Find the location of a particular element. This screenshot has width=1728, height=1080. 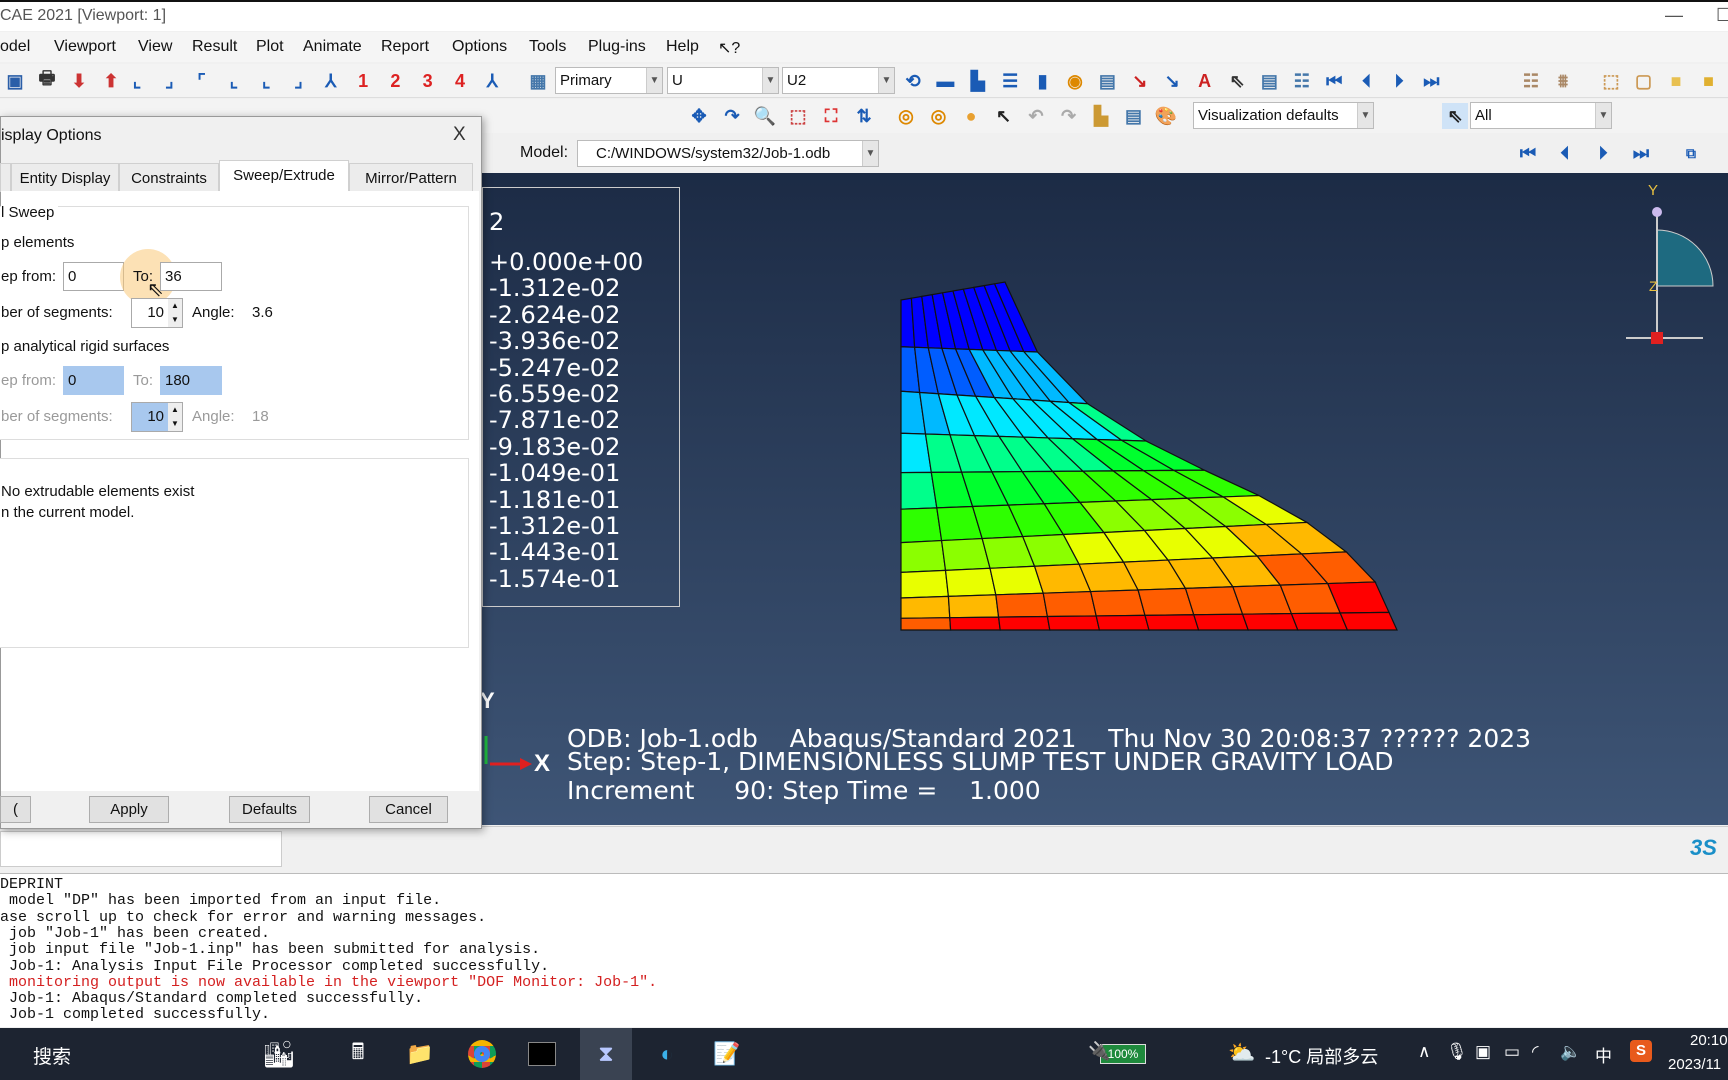

rotate-view-icon: ⅄ is located at coordinates (492, 81).